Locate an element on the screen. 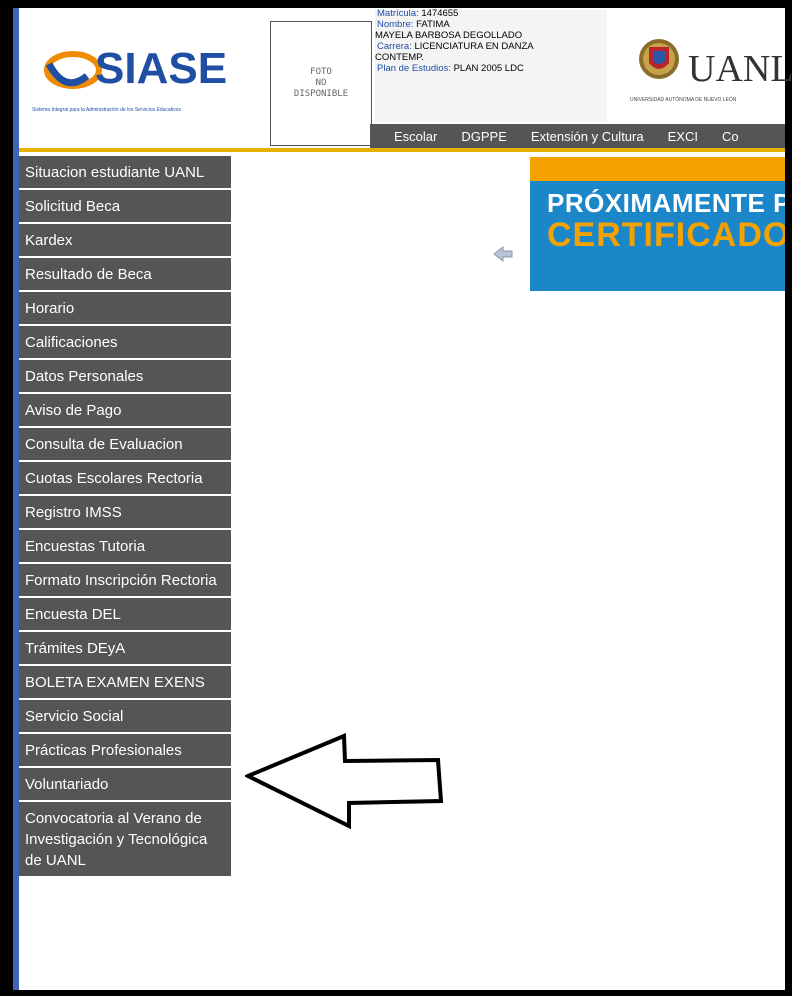 Image resolution: width=792 pixels, height=996 pixels. nombre-row: Nombre: FATIMA is located at coordinates (491, 24).